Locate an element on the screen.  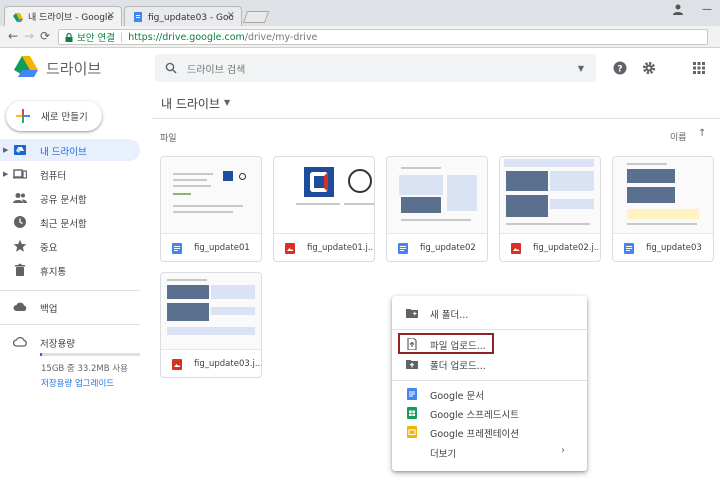
section-label-files: 파일 is located at coordinates (168, 139).